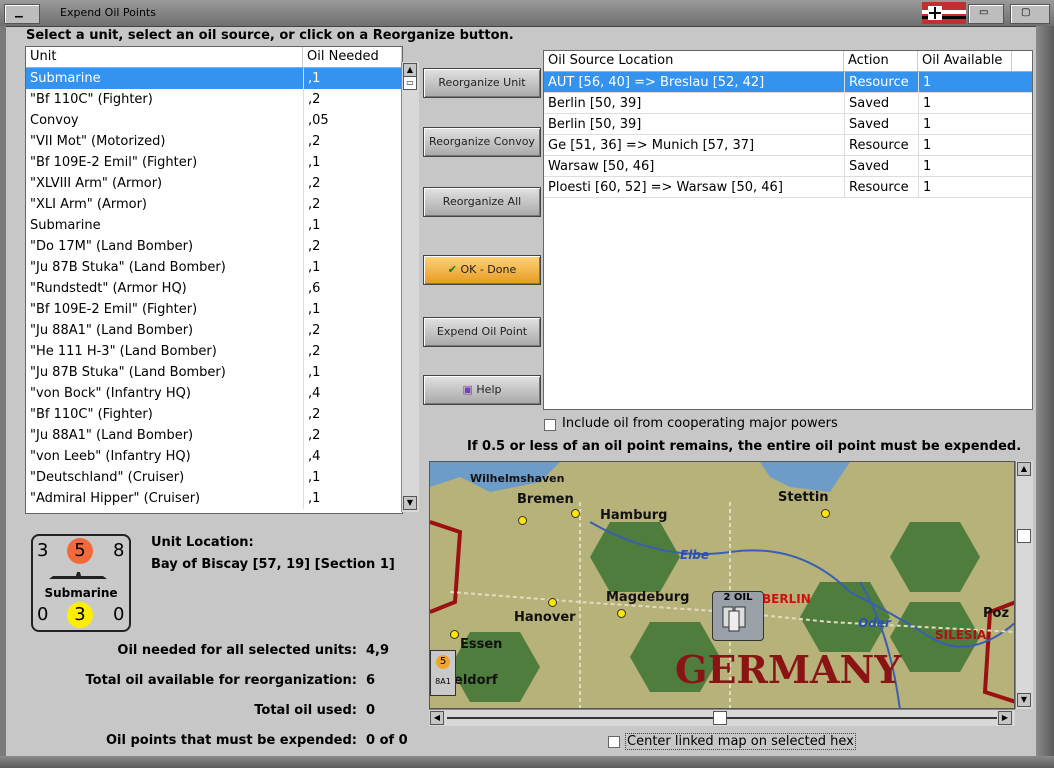 The height and width of the screenshot is (768, 1054). Describe the element at coordinates (214, 477) in the screenshot. I see `table-row: "Deutschland" (Cruiser) ,1` at that location.